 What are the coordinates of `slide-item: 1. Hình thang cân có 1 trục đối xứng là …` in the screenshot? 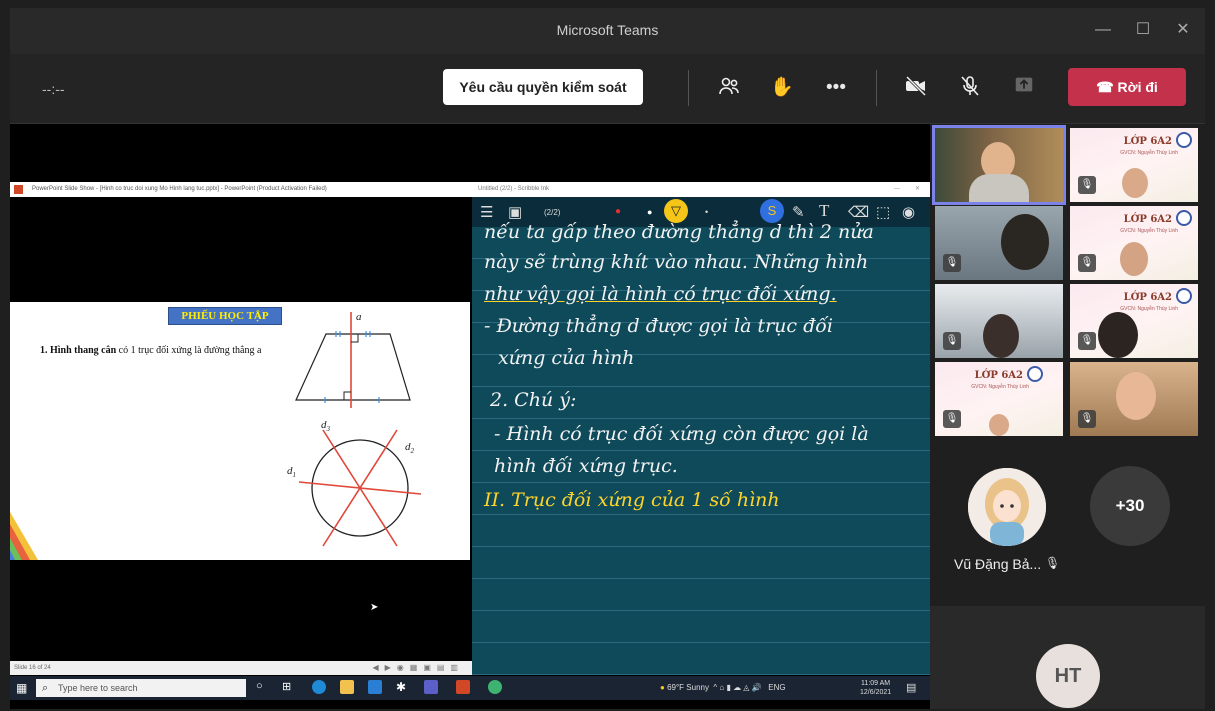 It's located at (155, 350).